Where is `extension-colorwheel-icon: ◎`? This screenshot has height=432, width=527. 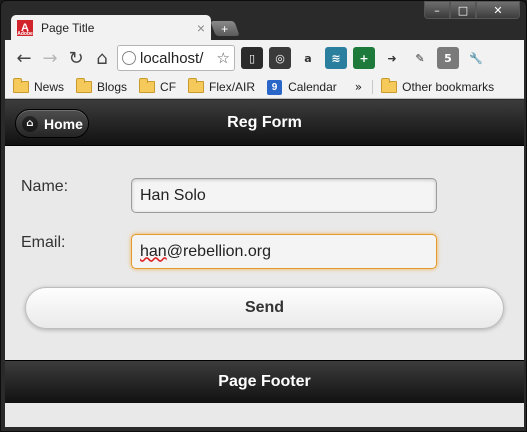 extension-colorwheel-icon: ◎ is located at coordinates (280, 58).